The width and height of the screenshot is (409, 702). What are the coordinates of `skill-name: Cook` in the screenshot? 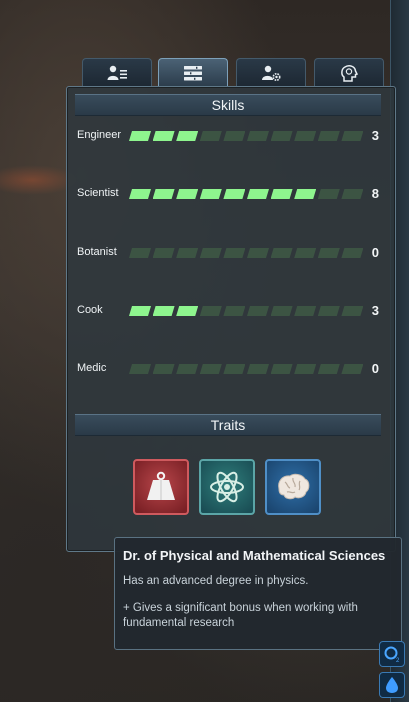 It's located at (90, 310).